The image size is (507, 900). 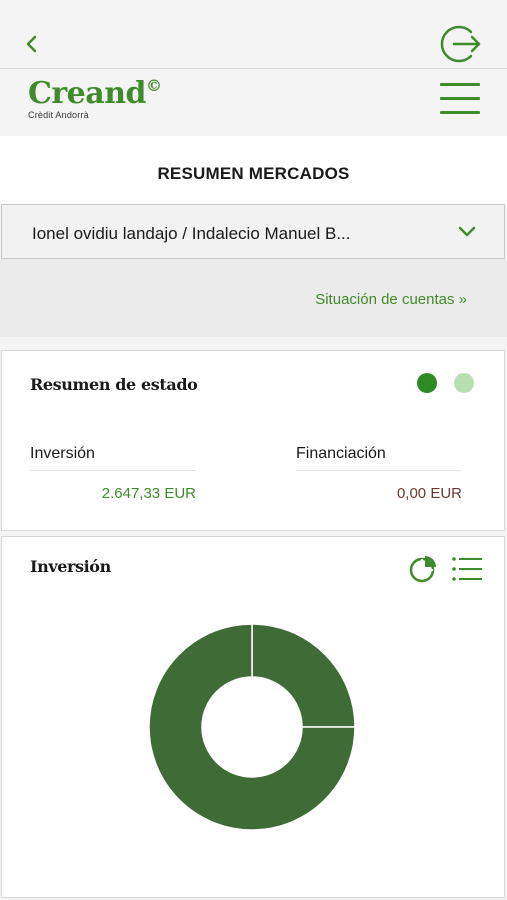 I want to click on hamburger-menu-icon, so click(x=460, y=98).